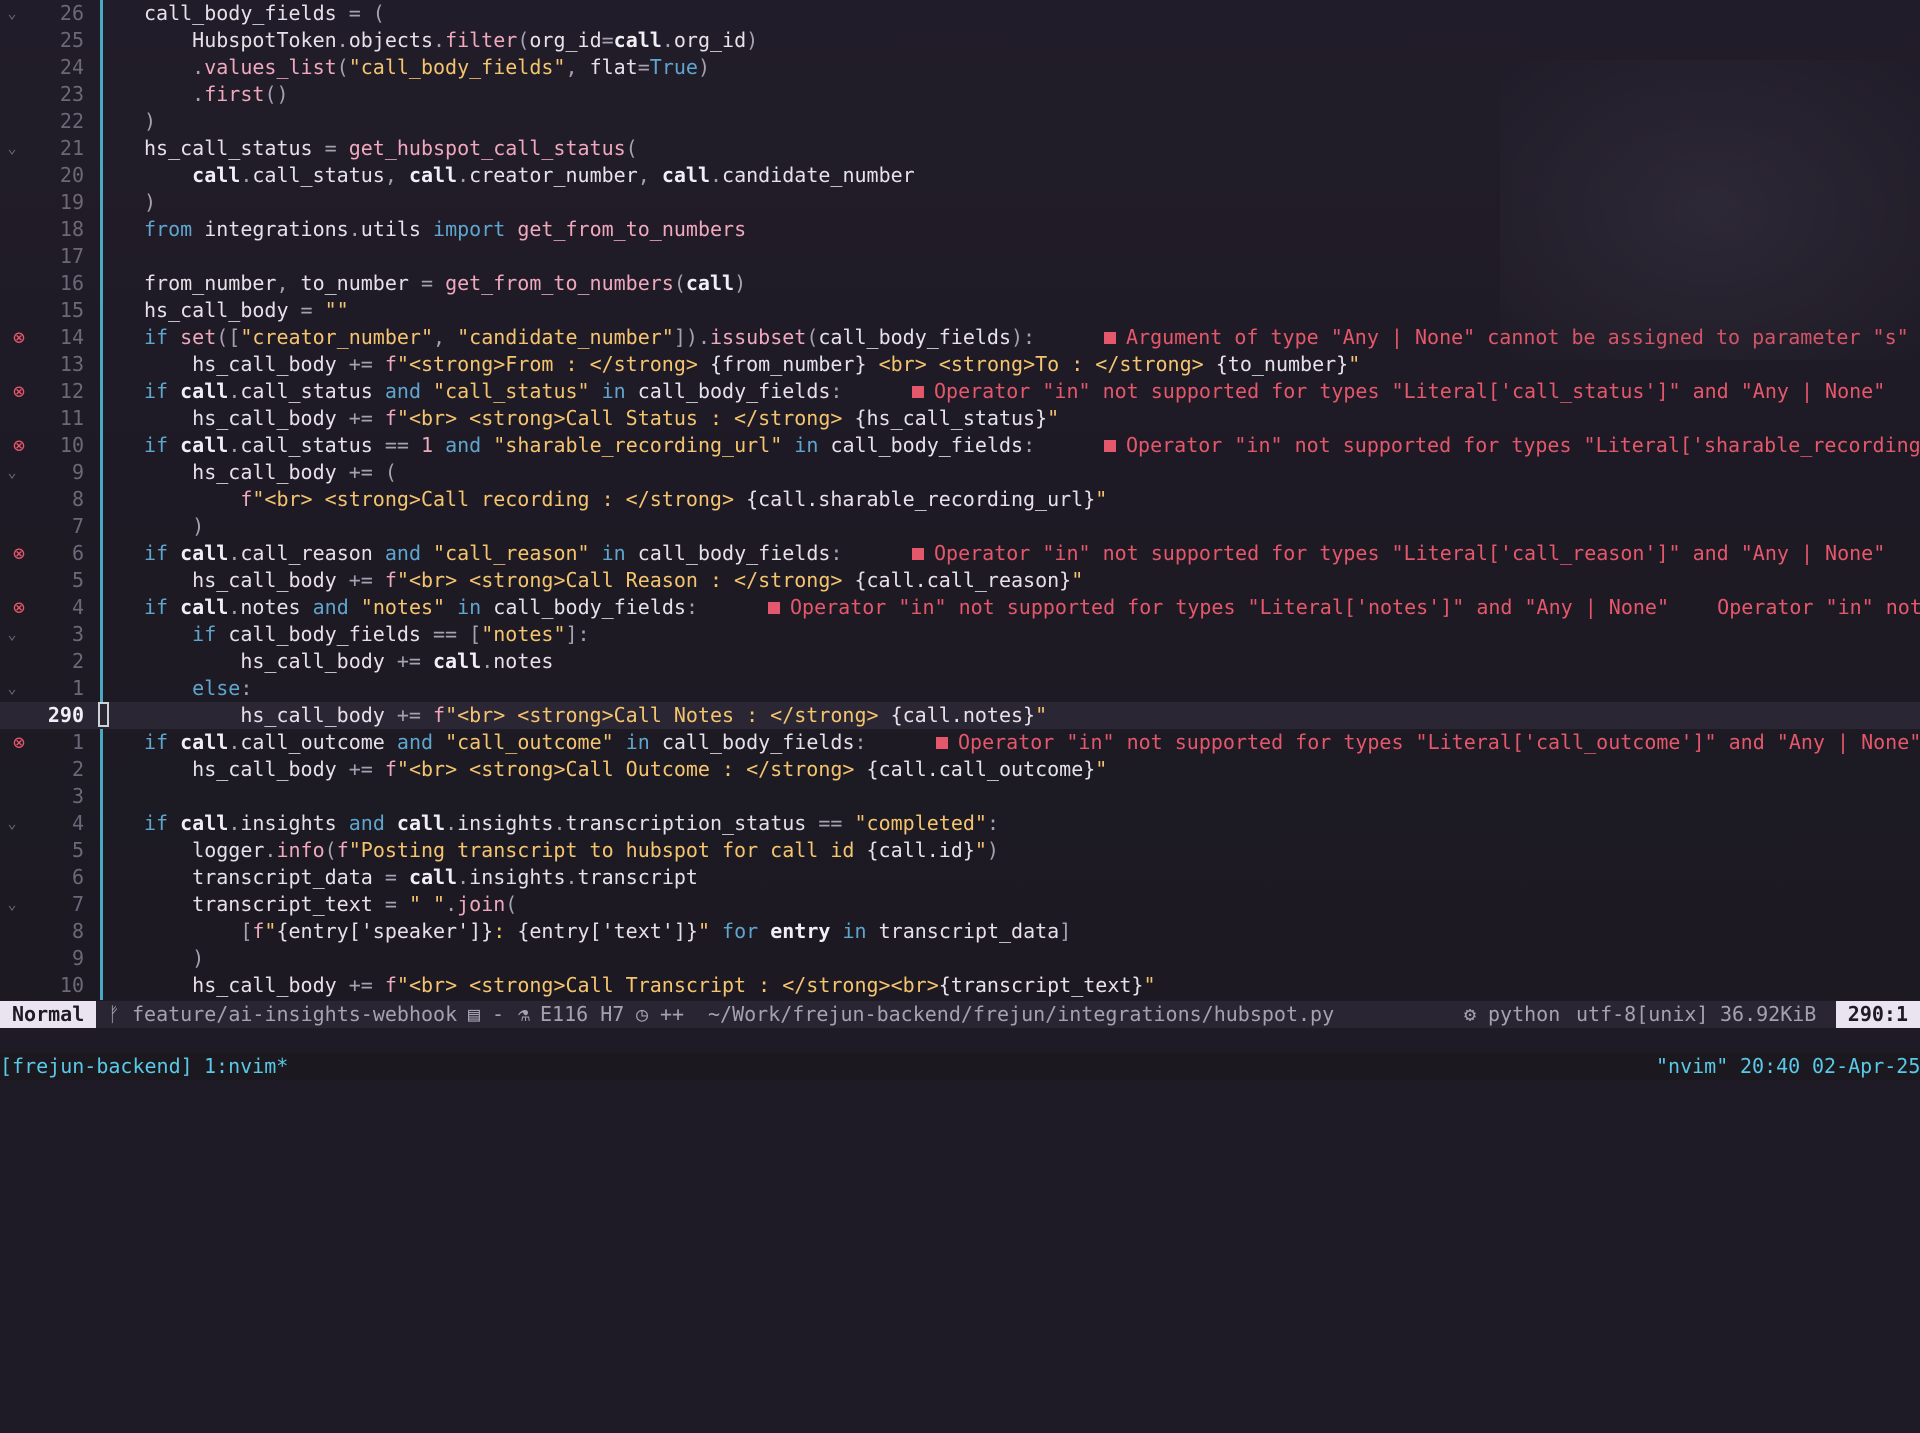 The image size is (1920, 1433). I want to click on line-number: 2, so click(77, 769).